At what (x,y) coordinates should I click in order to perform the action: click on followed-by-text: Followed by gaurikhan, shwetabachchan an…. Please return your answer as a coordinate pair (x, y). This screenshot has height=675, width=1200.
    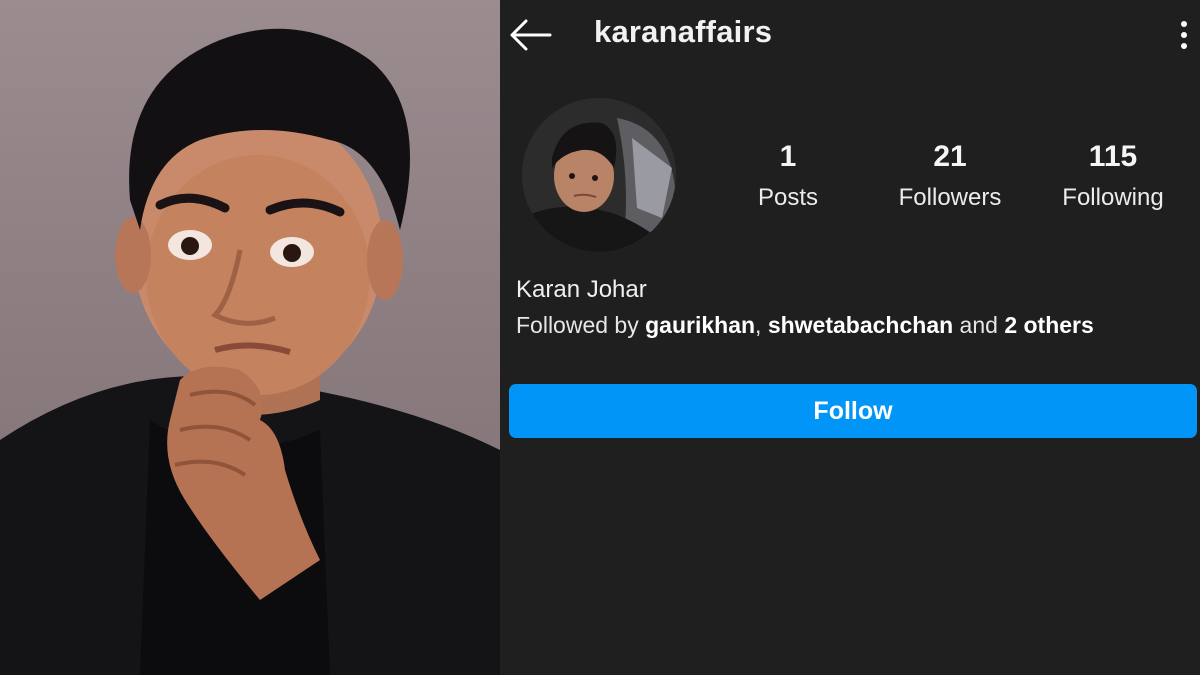
    Looking at the image, I should click on (805, 325).